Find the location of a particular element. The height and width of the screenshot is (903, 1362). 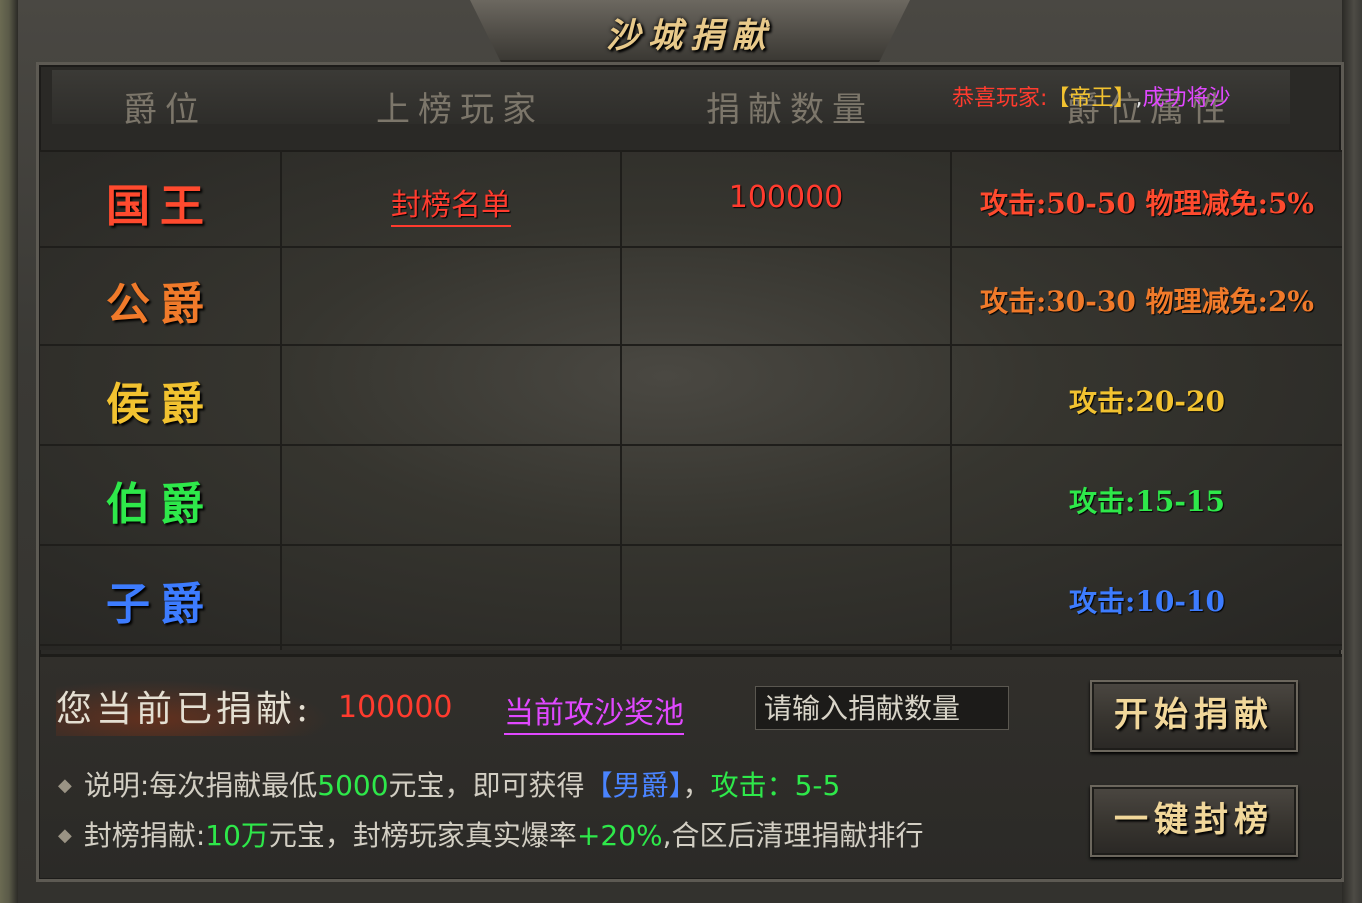

marquee-title: 【帝王】 is located at coordinates (1091, 98).